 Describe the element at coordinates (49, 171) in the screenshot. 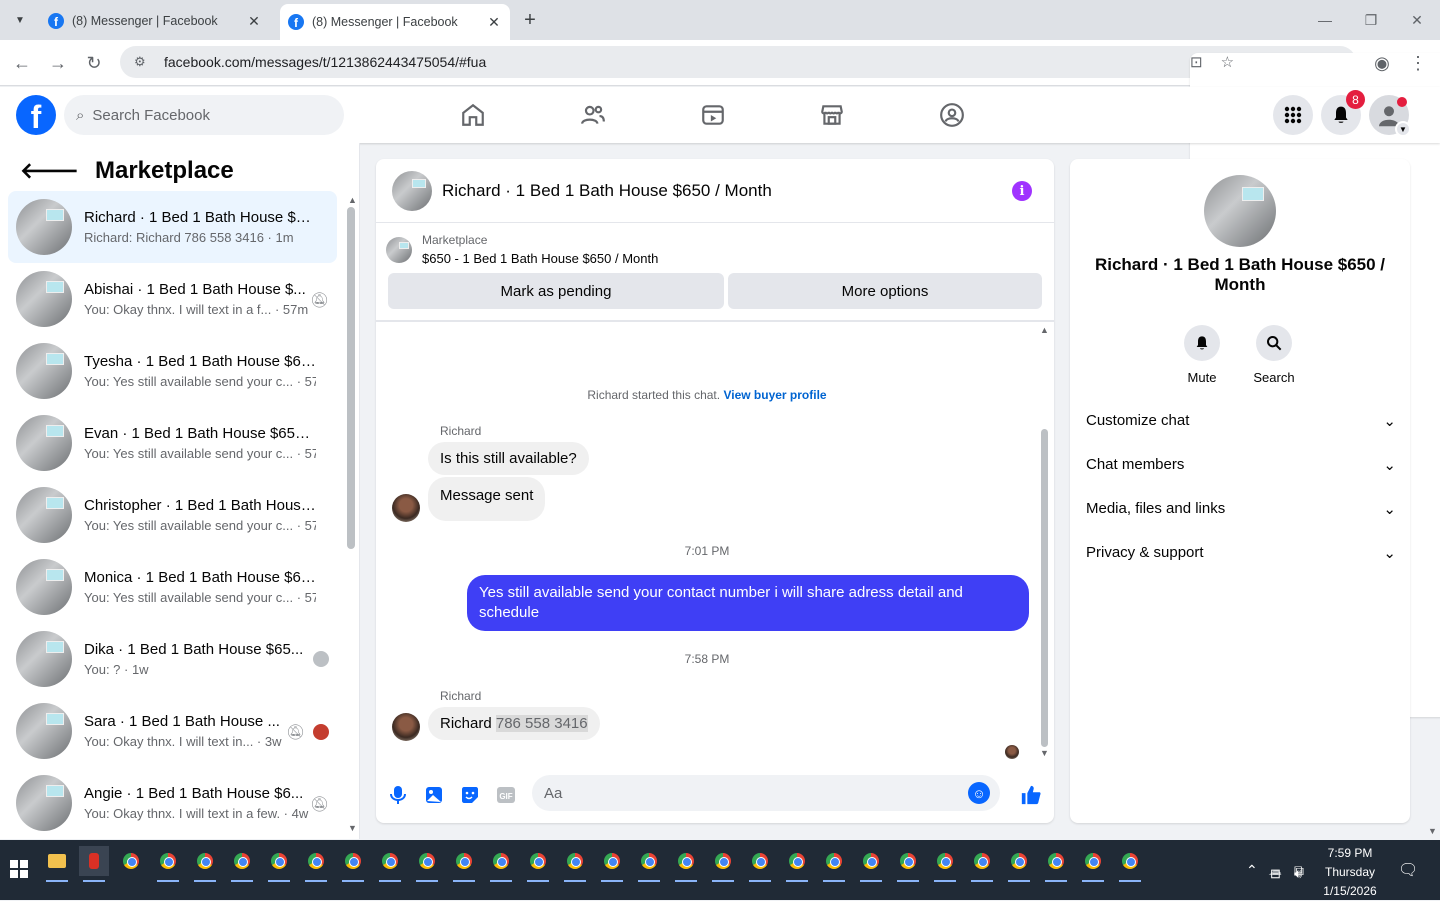

I see `back-arrow-icon: 🡐` at that location.